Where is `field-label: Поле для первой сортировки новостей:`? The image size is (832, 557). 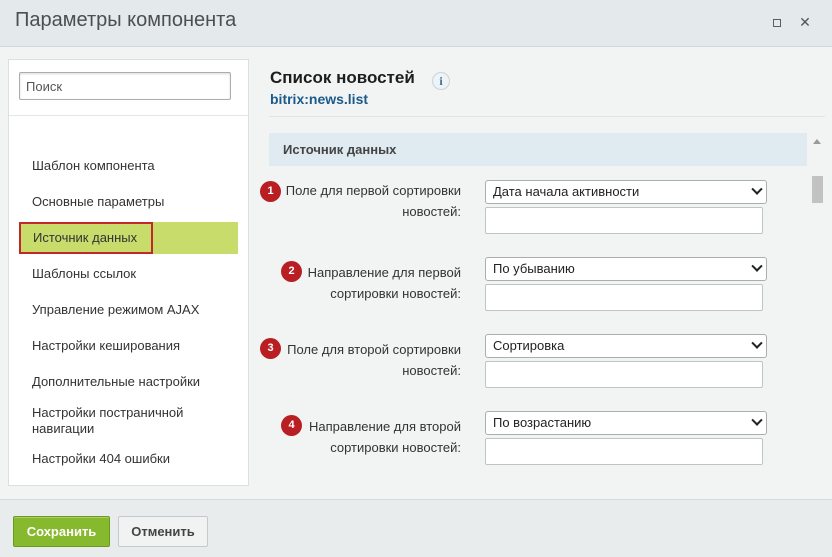 field-label: Поле для первой сортировки новостей: is located at coordinates (361, 201).